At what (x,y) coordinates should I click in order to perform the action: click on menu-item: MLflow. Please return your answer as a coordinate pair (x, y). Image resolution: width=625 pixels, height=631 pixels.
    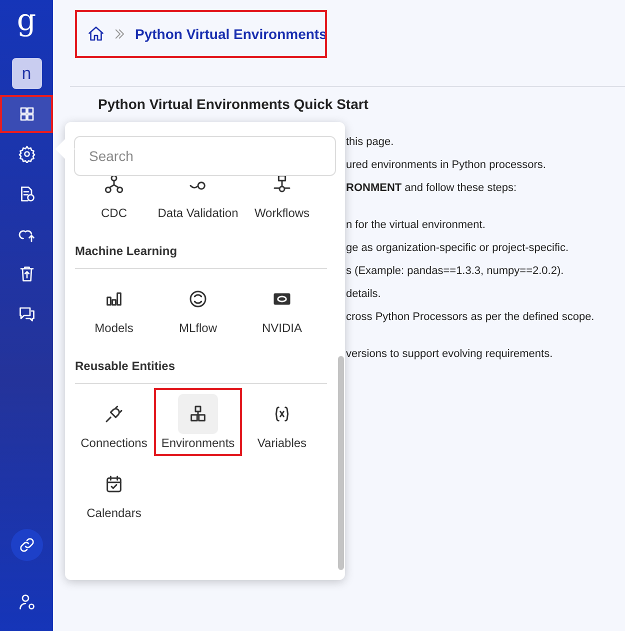
    Looking at the image, I should click on (198, 307).